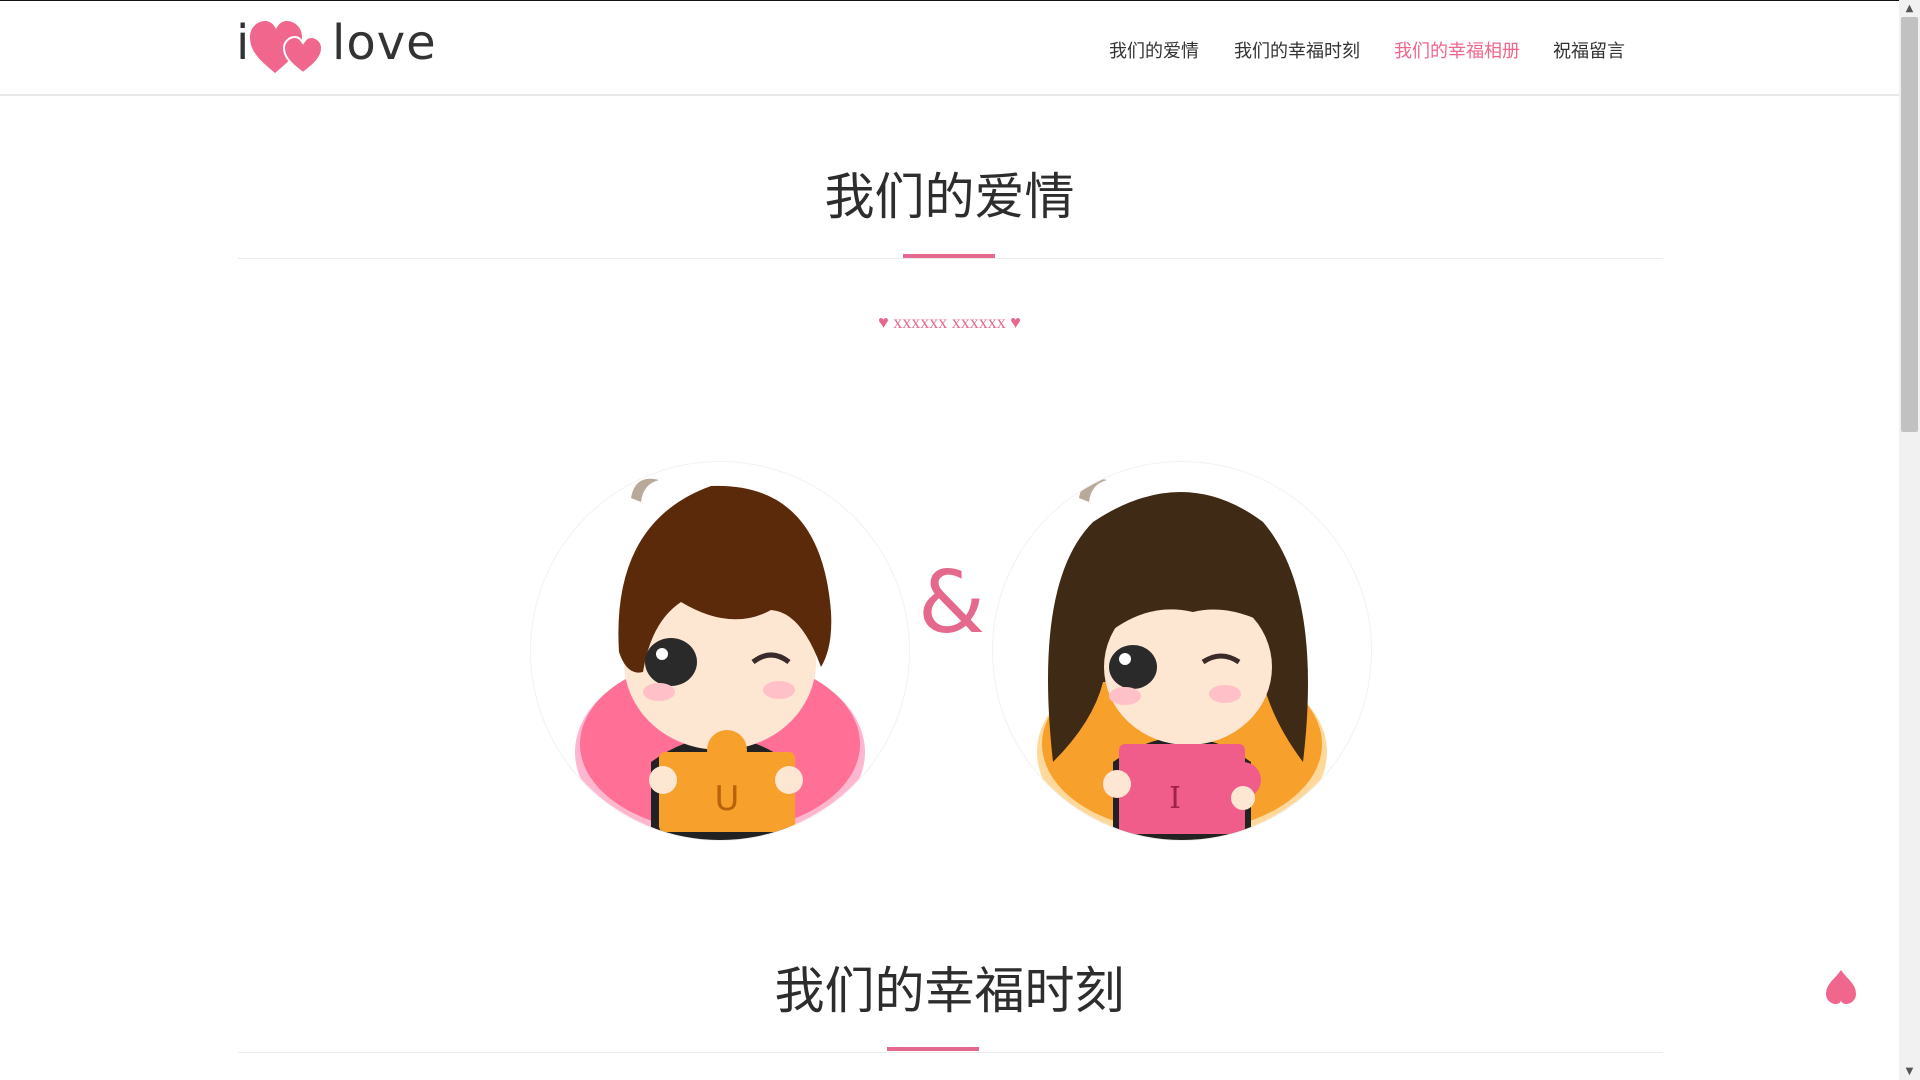  Describe the element at coordinates (1589, 50) in the screenshot. I see `nav-item-blessing-messages: 祝福留言` at that location.